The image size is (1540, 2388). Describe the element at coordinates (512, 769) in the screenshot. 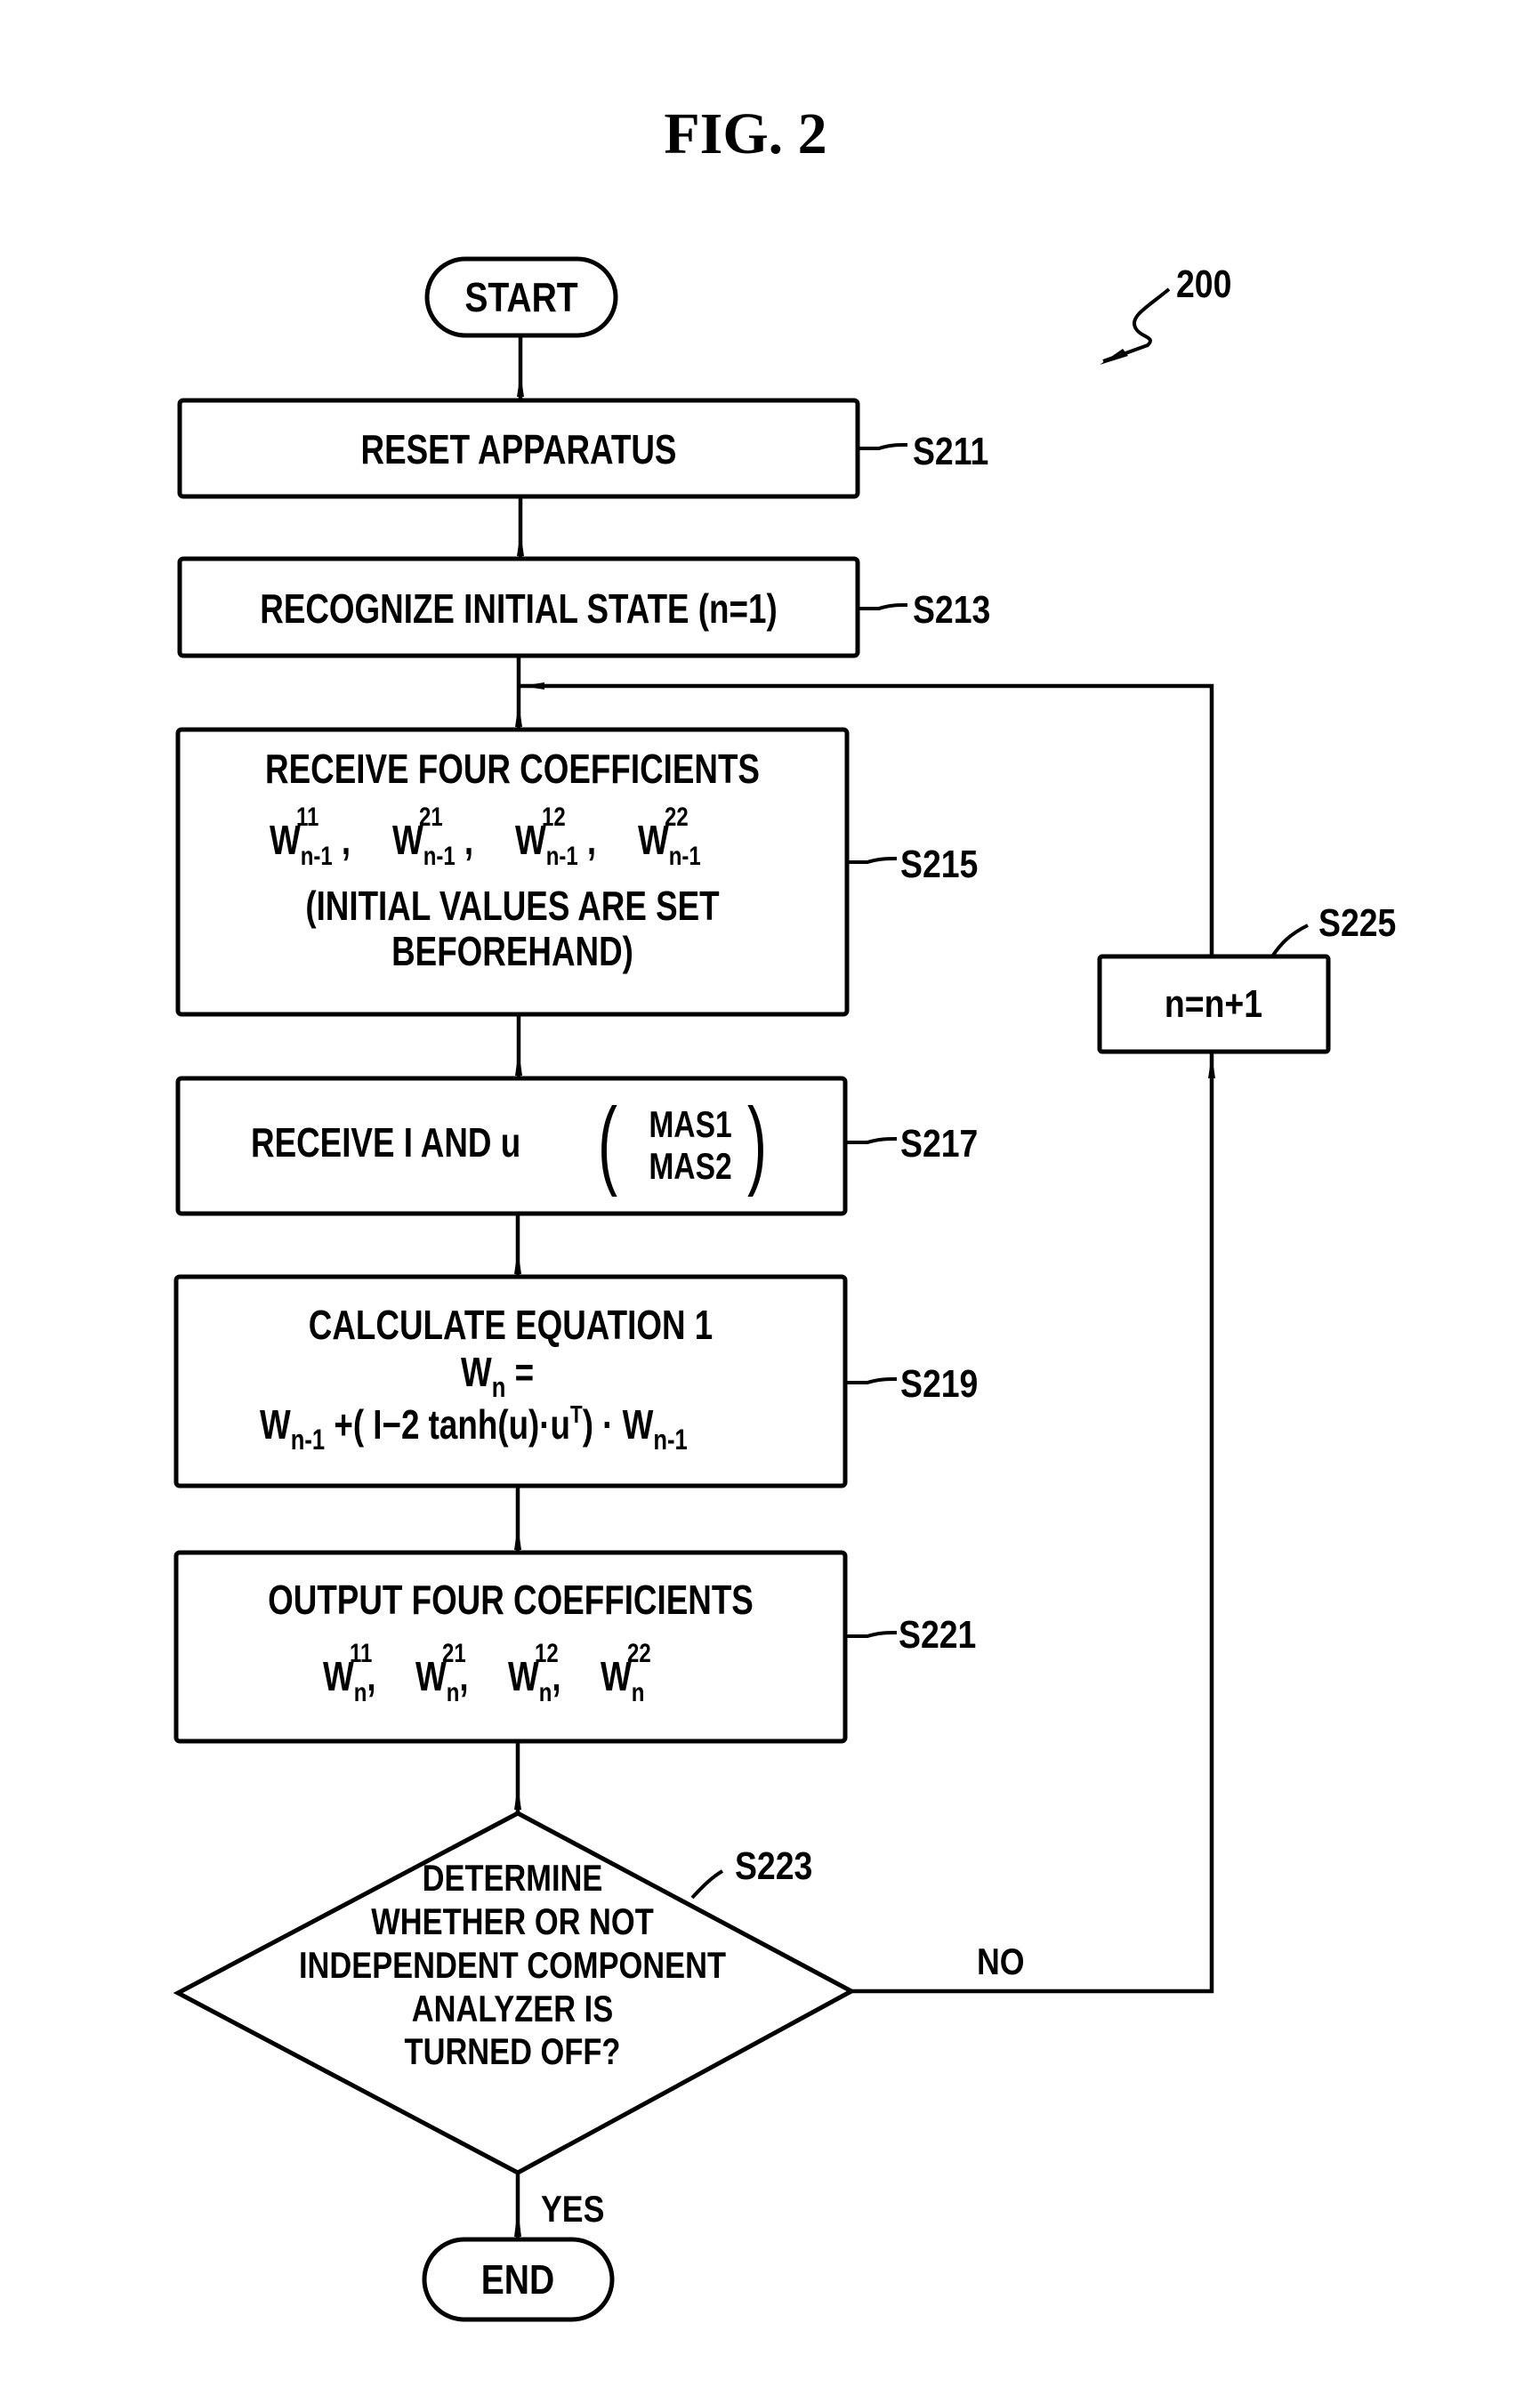

I see `step-S215-text-top: RECEIVE FOUR COEFFICIENTS` at that location.